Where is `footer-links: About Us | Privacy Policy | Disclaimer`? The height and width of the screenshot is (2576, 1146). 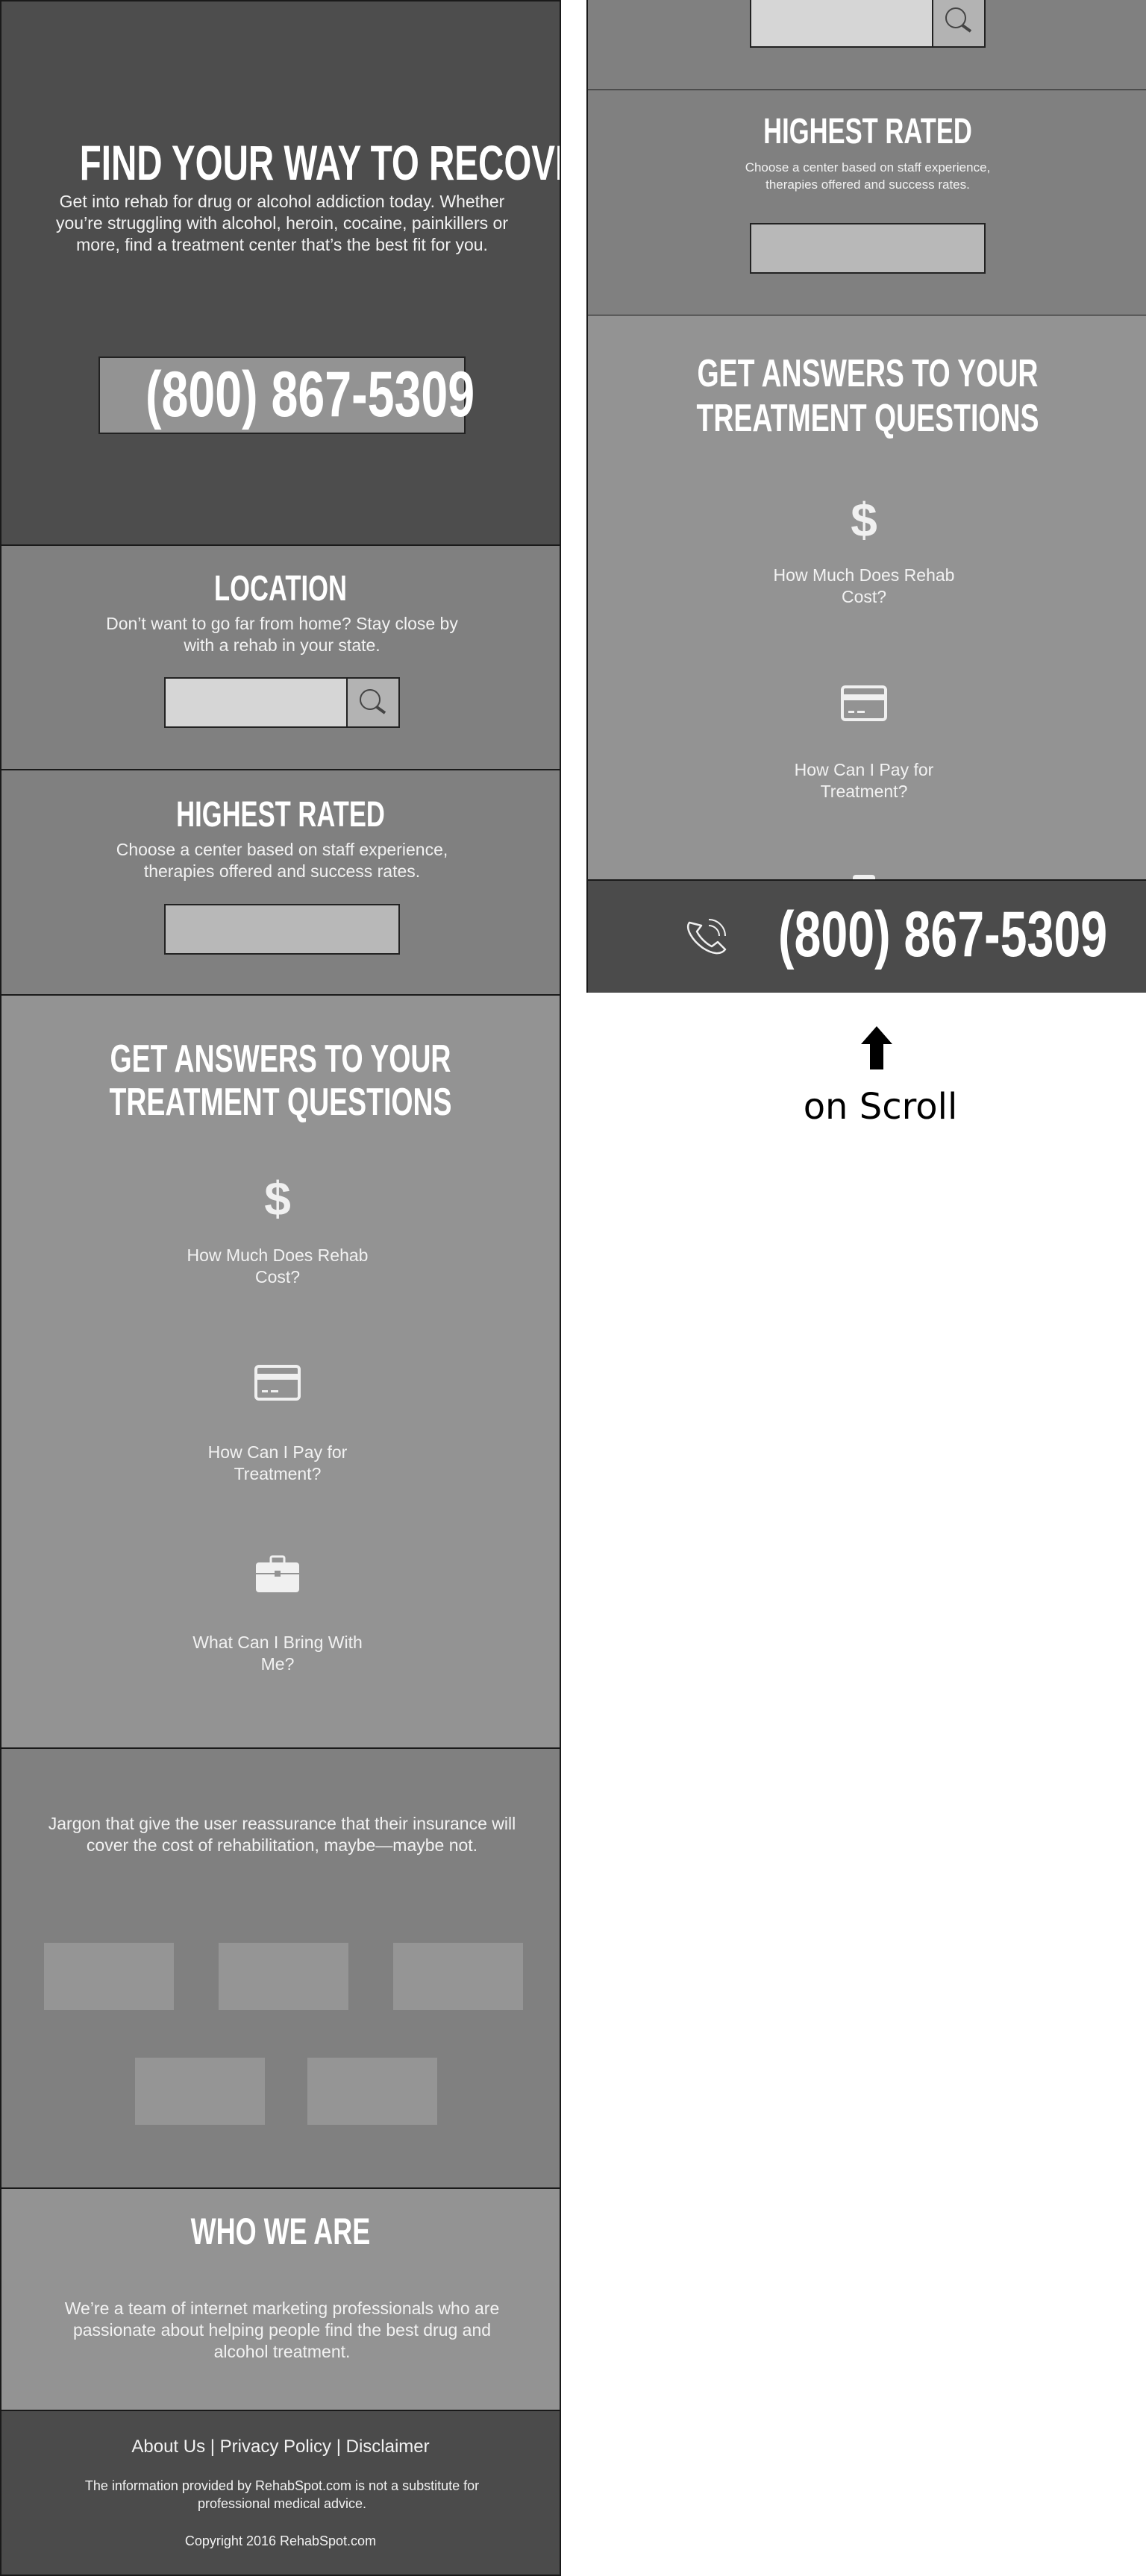 footer-links: About Us | Privacy Policy | Disclaimer is located at coordinates (280, 2447).